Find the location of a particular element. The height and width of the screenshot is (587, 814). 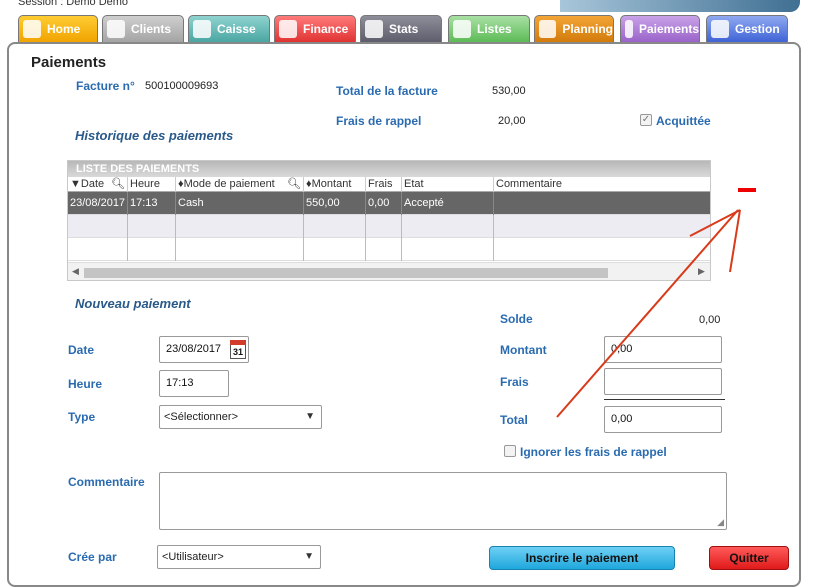

col-etat: Etat is located at coordinates (448, 184).